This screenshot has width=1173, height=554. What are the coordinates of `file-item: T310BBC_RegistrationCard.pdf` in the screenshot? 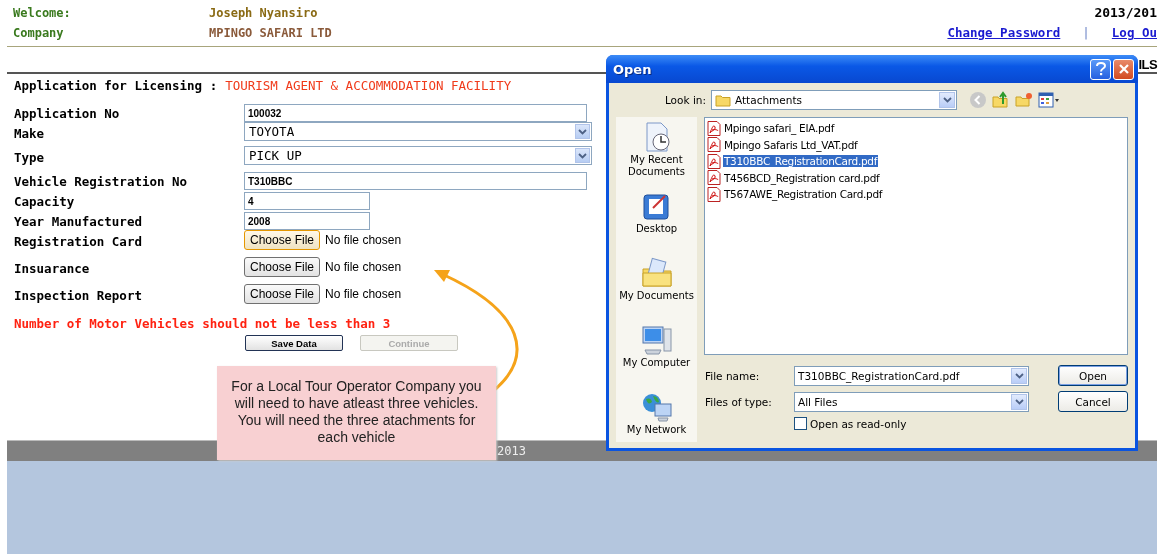 It's located at (801, 161).